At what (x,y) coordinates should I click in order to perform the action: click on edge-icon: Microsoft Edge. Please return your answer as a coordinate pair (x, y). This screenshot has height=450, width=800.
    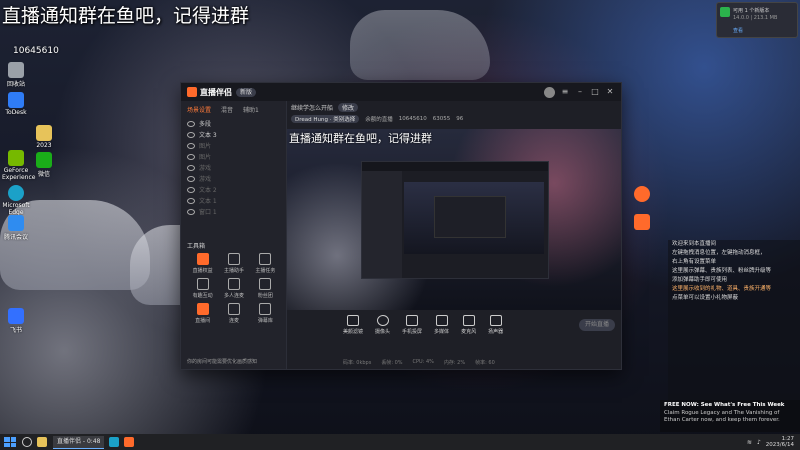
    Looking at the image, I should click on (16, 200).